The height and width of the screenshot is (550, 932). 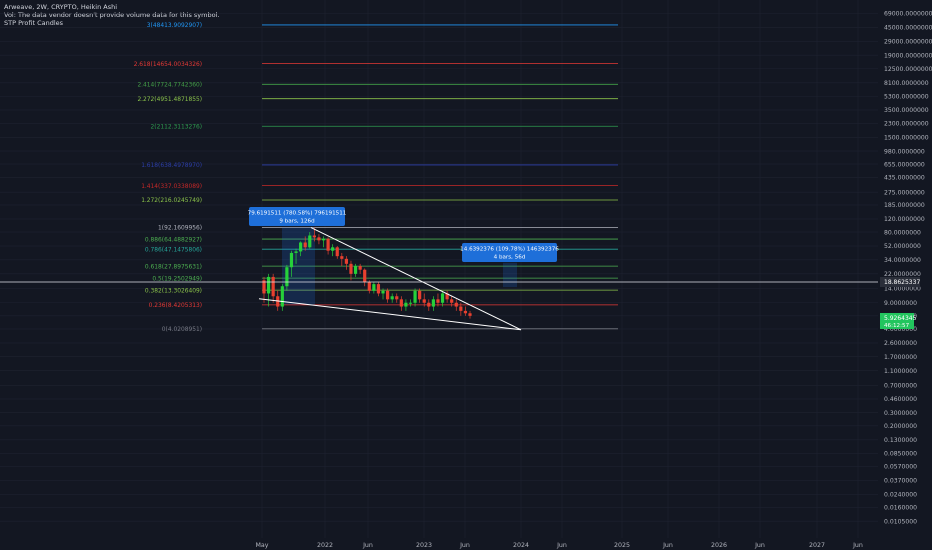 I want to click on fib-level-label: 2.618(14654.0034326), so click(x=168, y=65).